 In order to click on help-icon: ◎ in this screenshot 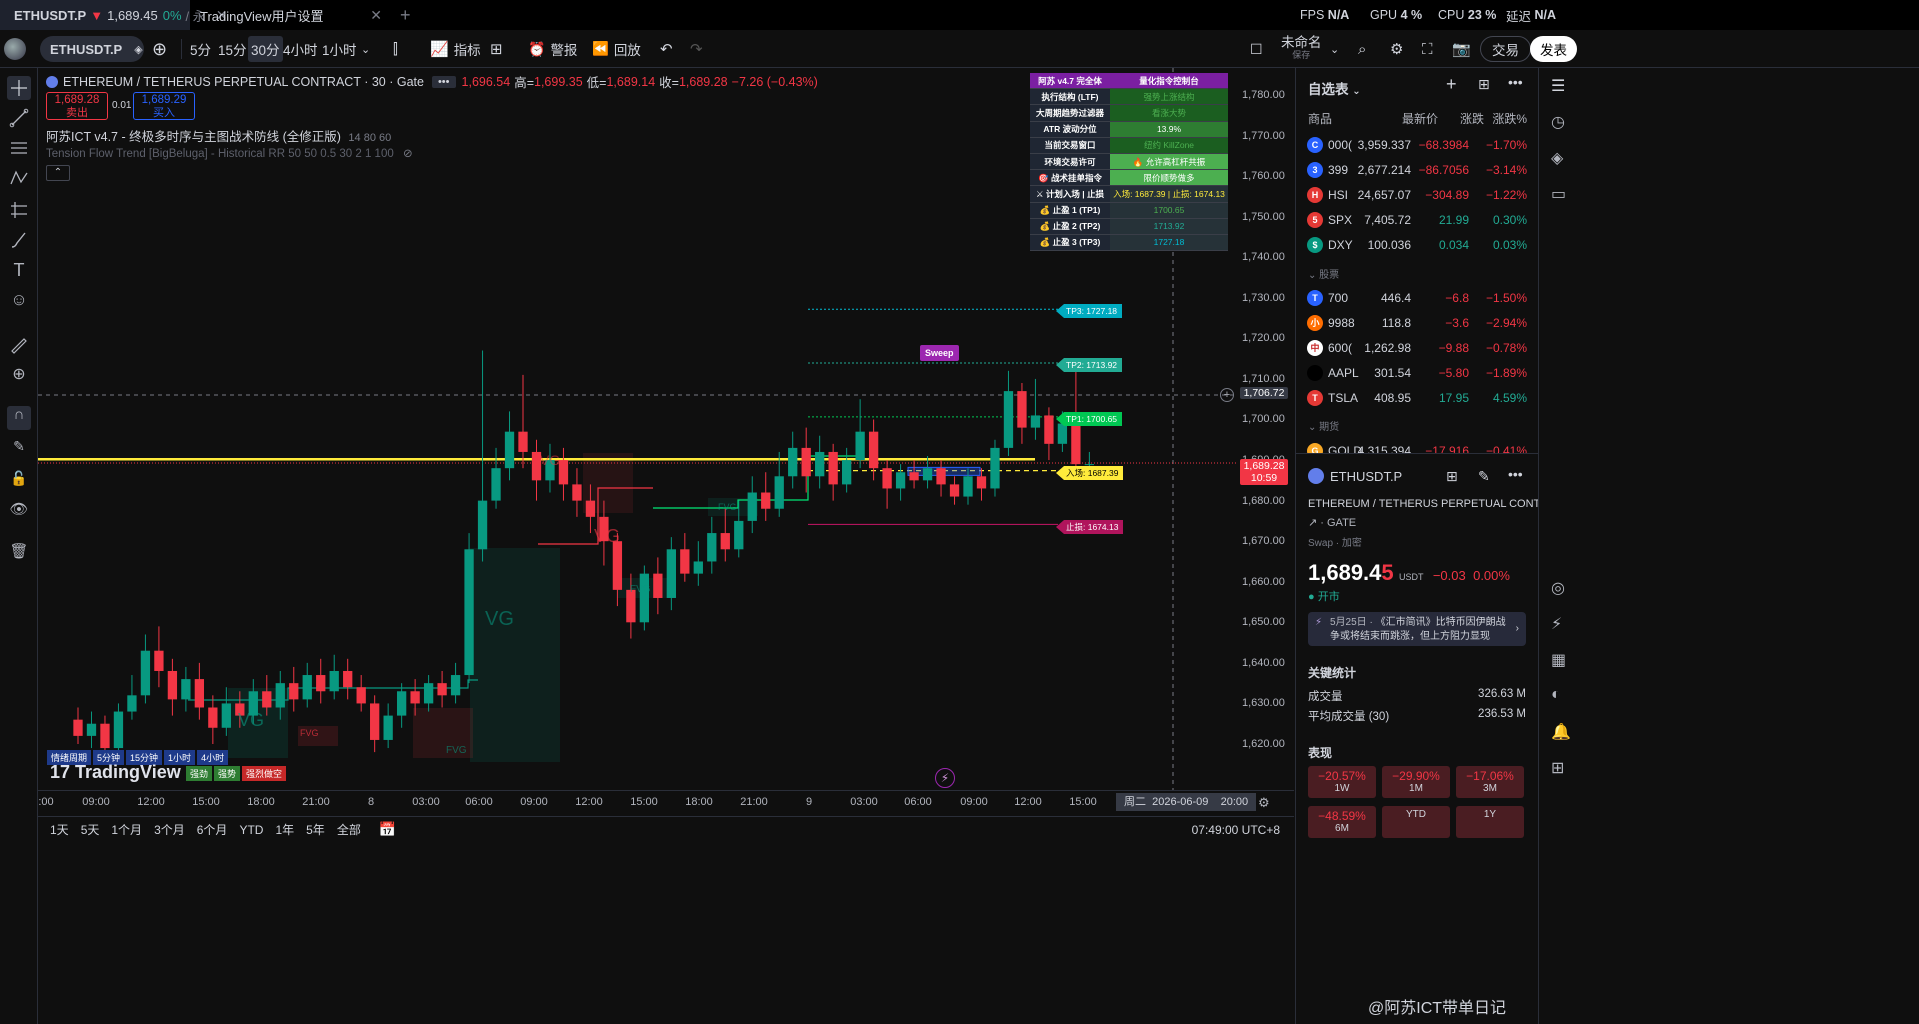, I will do `click(1562, 589)`.